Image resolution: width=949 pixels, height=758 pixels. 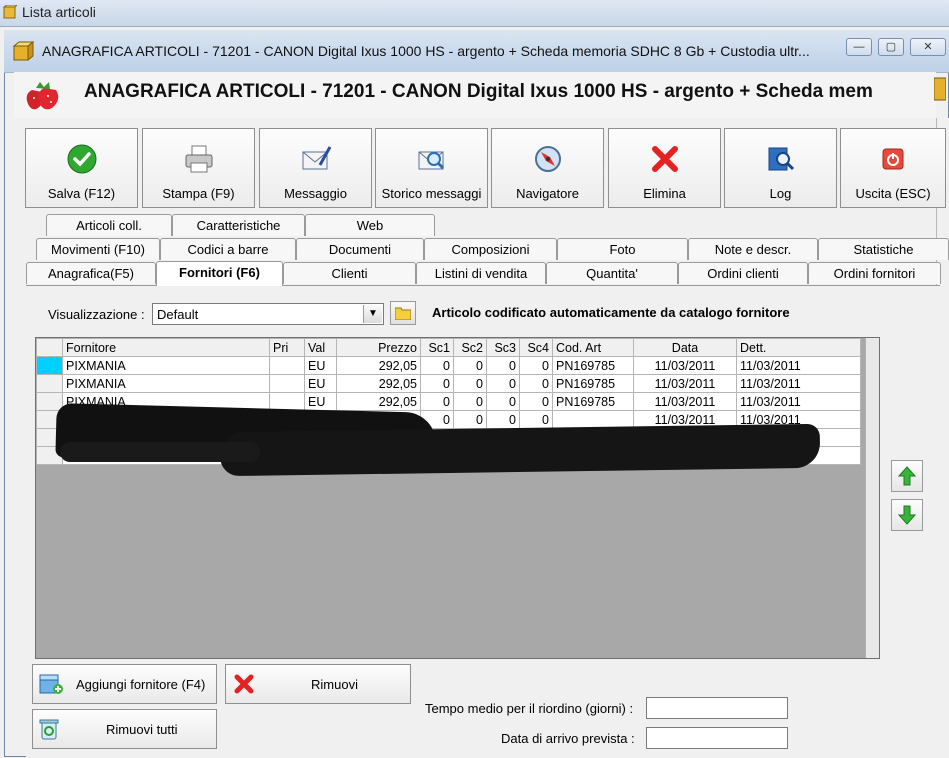 What do you see at coordinates (685, 347) in the screenshot?
I see `col-data: Data` at bounding box center [685, 347].